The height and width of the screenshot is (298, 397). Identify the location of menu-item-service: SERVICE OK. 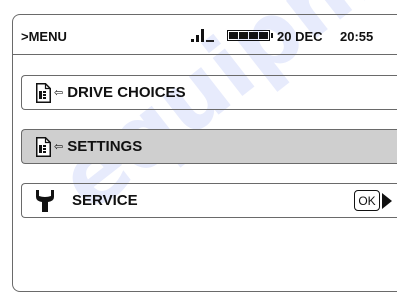
(209, 200).